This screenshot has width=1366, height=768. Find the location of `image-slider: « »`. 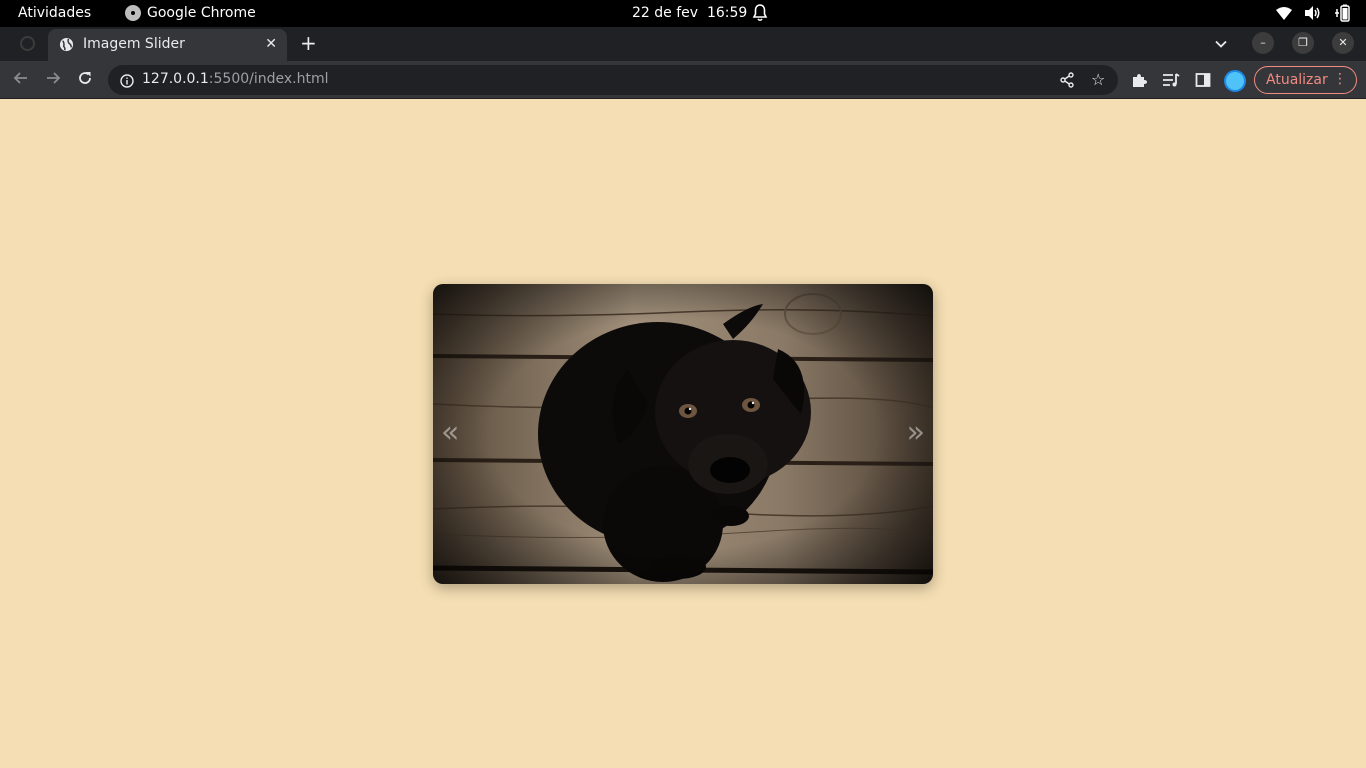

image-slider: « » is located at coordinates (683, 434).